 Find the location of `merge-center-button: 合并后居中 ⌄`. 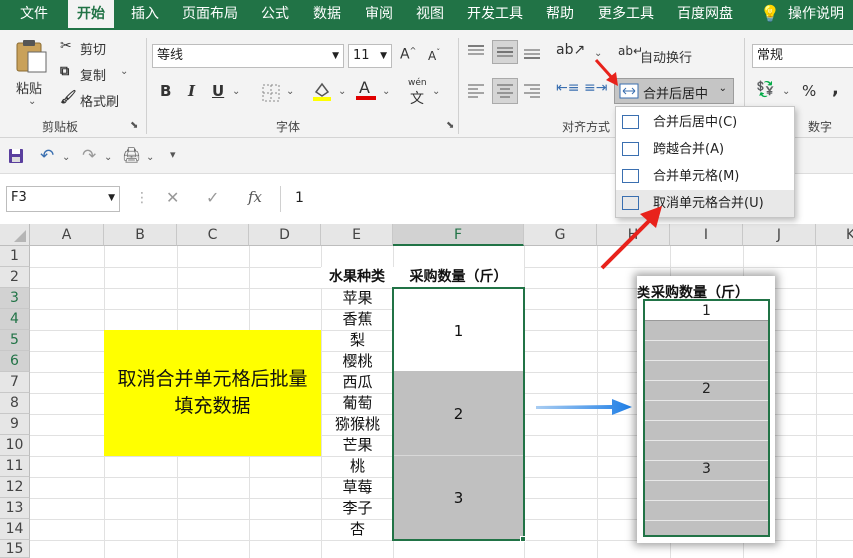

merge-center-button: 合并后居中 ⌄ is located at coordinates (674, 91).